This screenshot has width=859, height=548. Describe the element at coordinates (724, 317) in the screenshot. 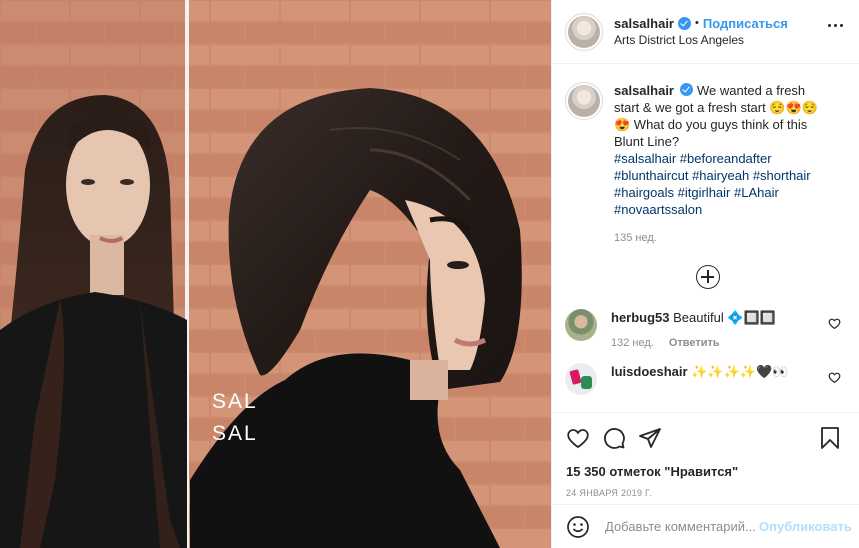

I see `comment-text: Beautiful 💠🔲🔲` at that location.